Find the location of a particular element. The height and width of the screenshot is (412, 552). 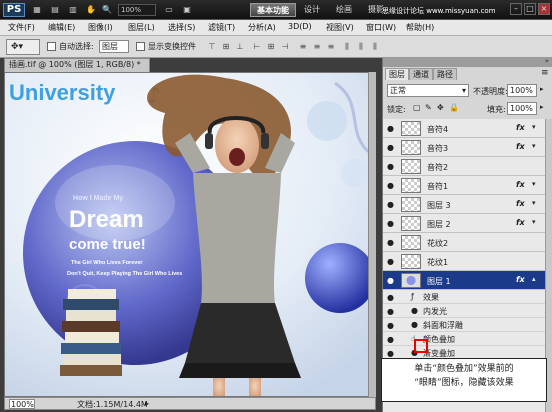

tab-layers: 图层 is located at coordinates (397, 74).